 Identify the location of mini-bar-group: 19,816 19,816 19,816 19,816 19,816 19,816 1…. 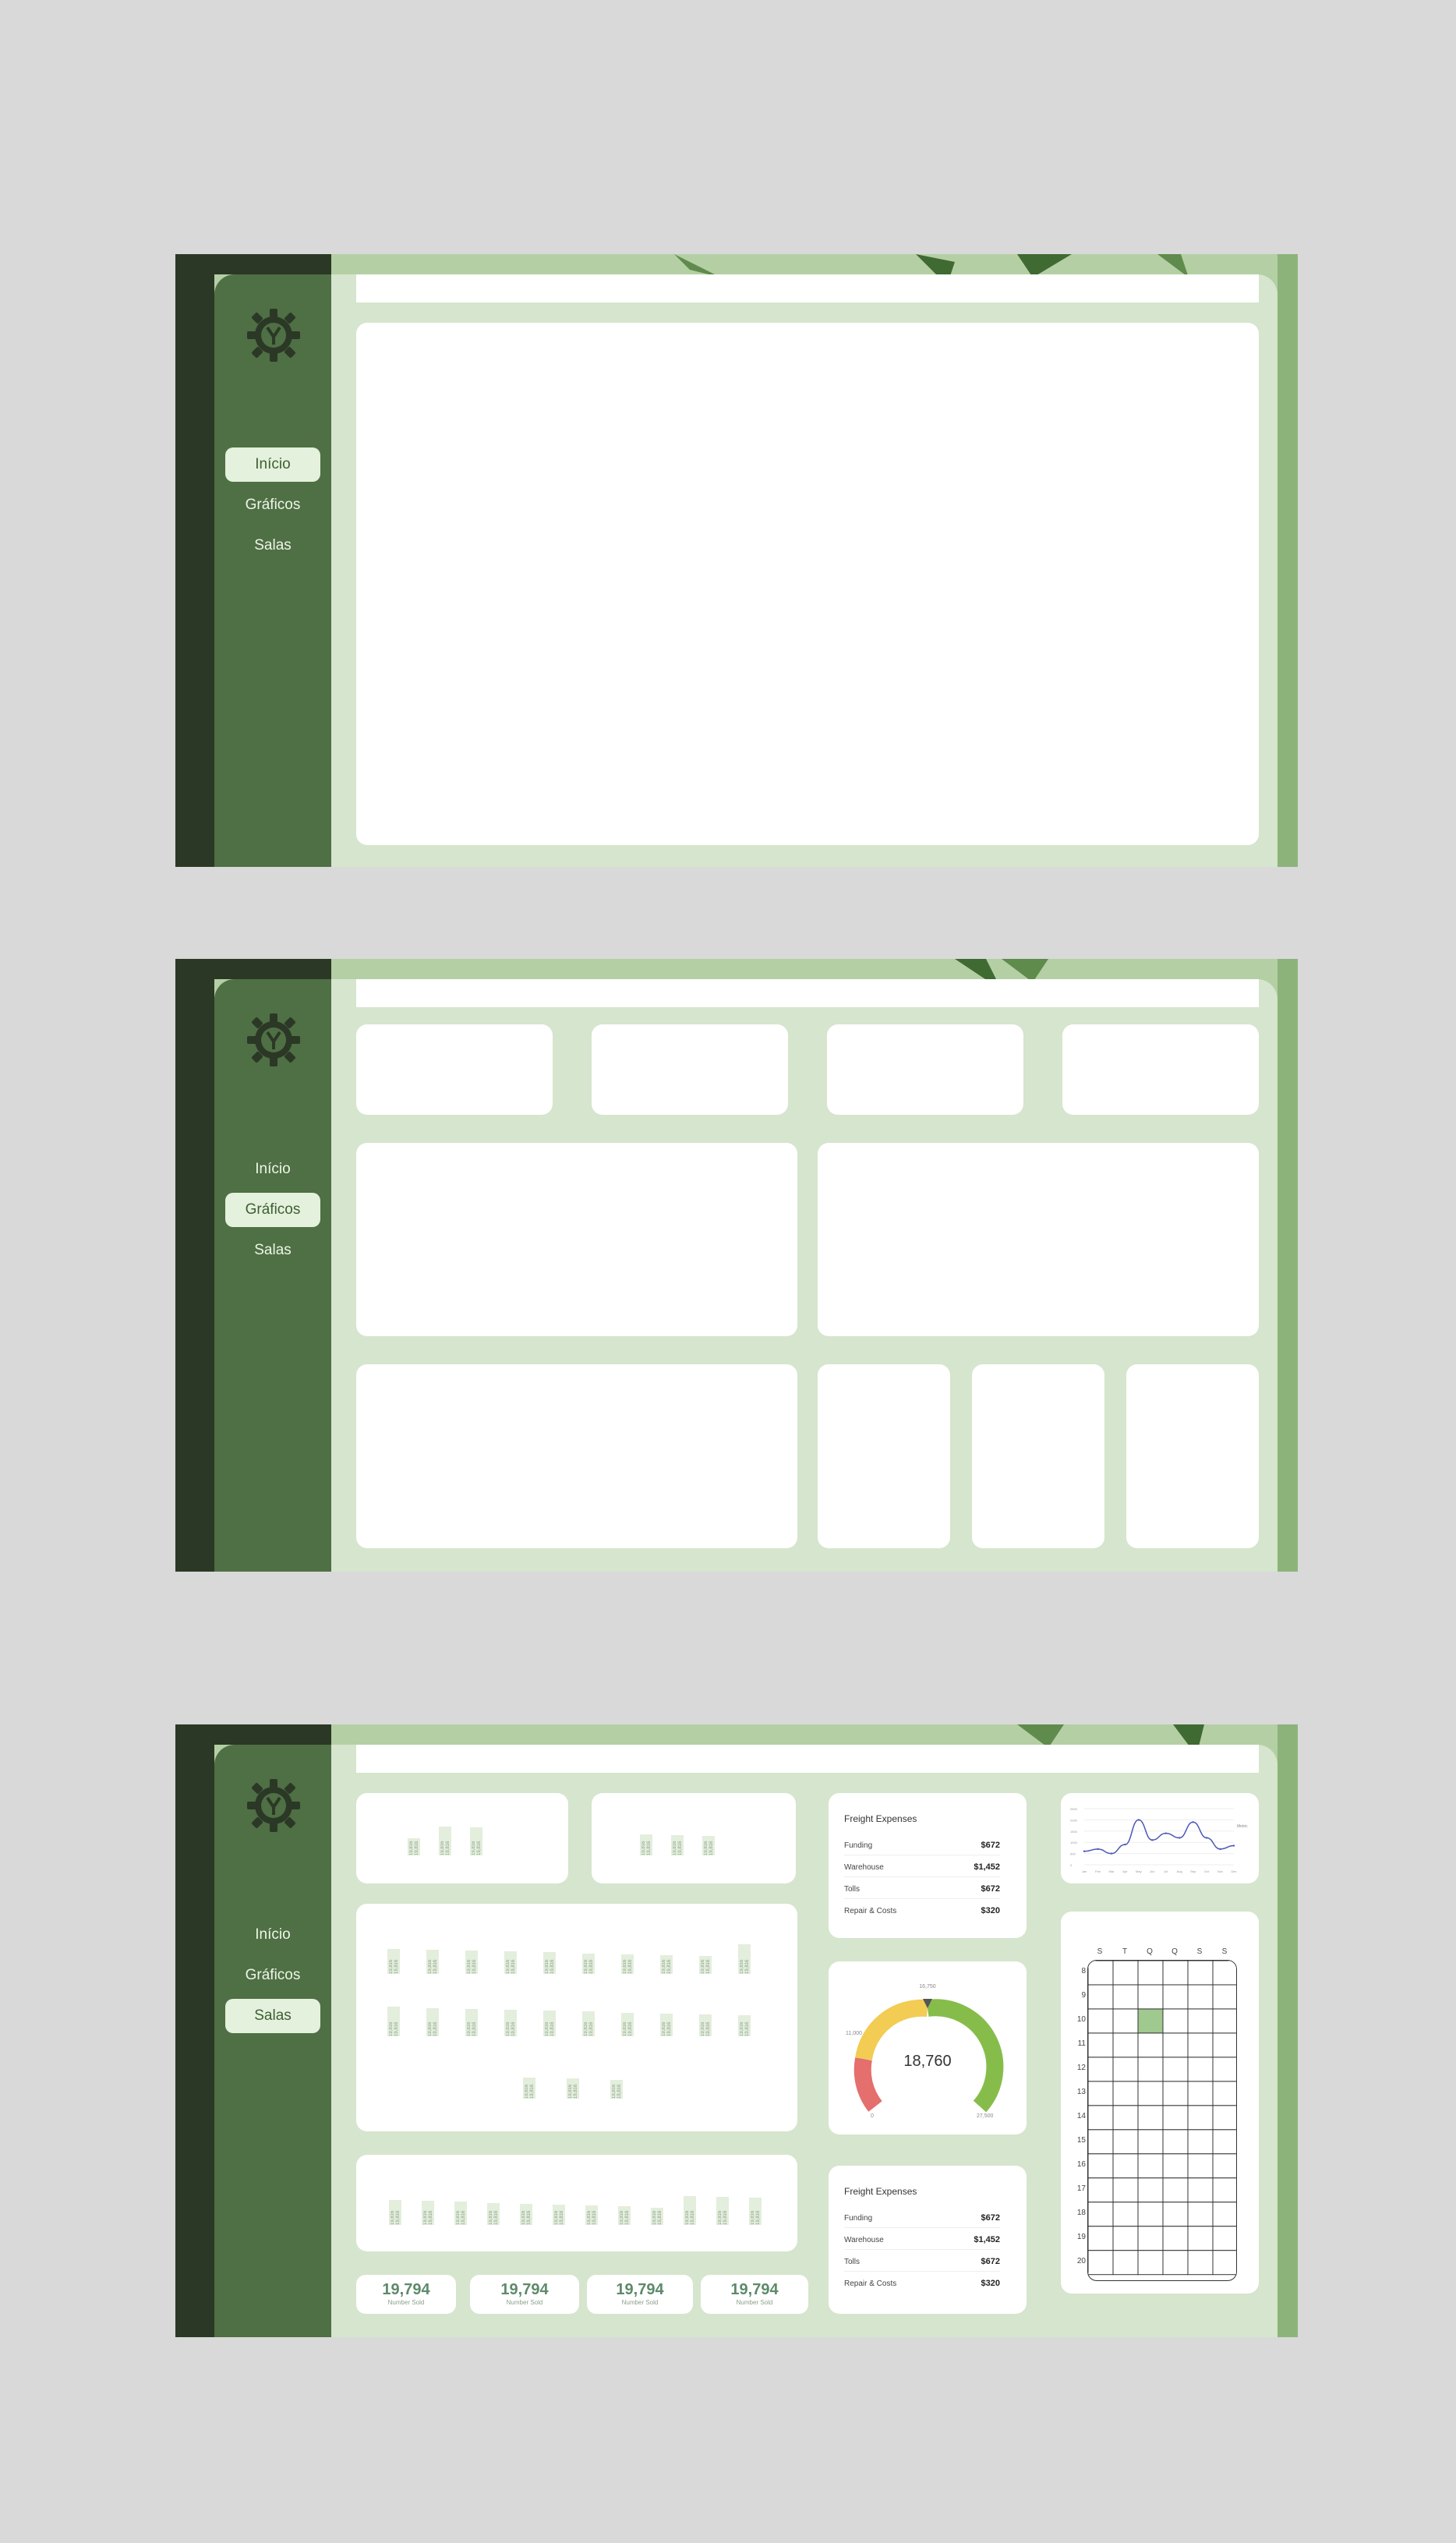
(569, 1958).